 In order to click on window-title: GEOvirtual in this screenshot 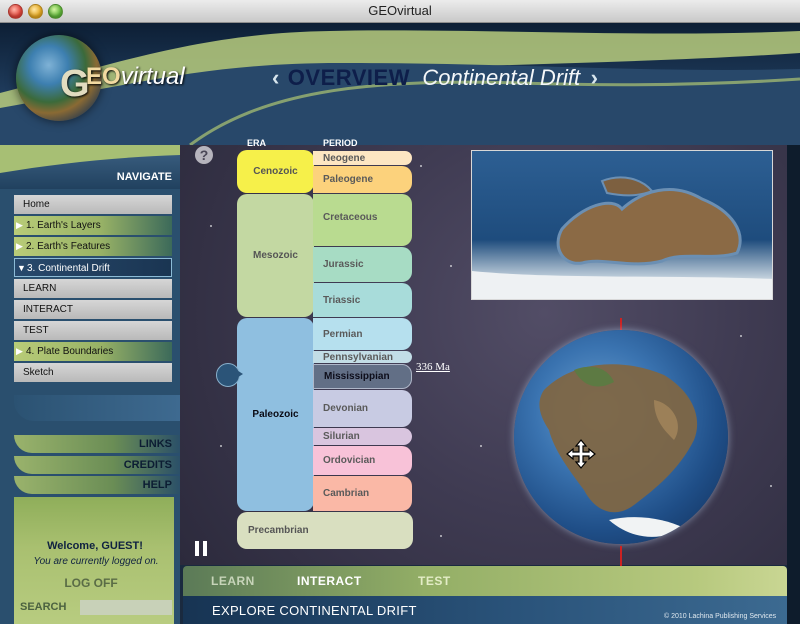, I will do `click(400, 10)`.